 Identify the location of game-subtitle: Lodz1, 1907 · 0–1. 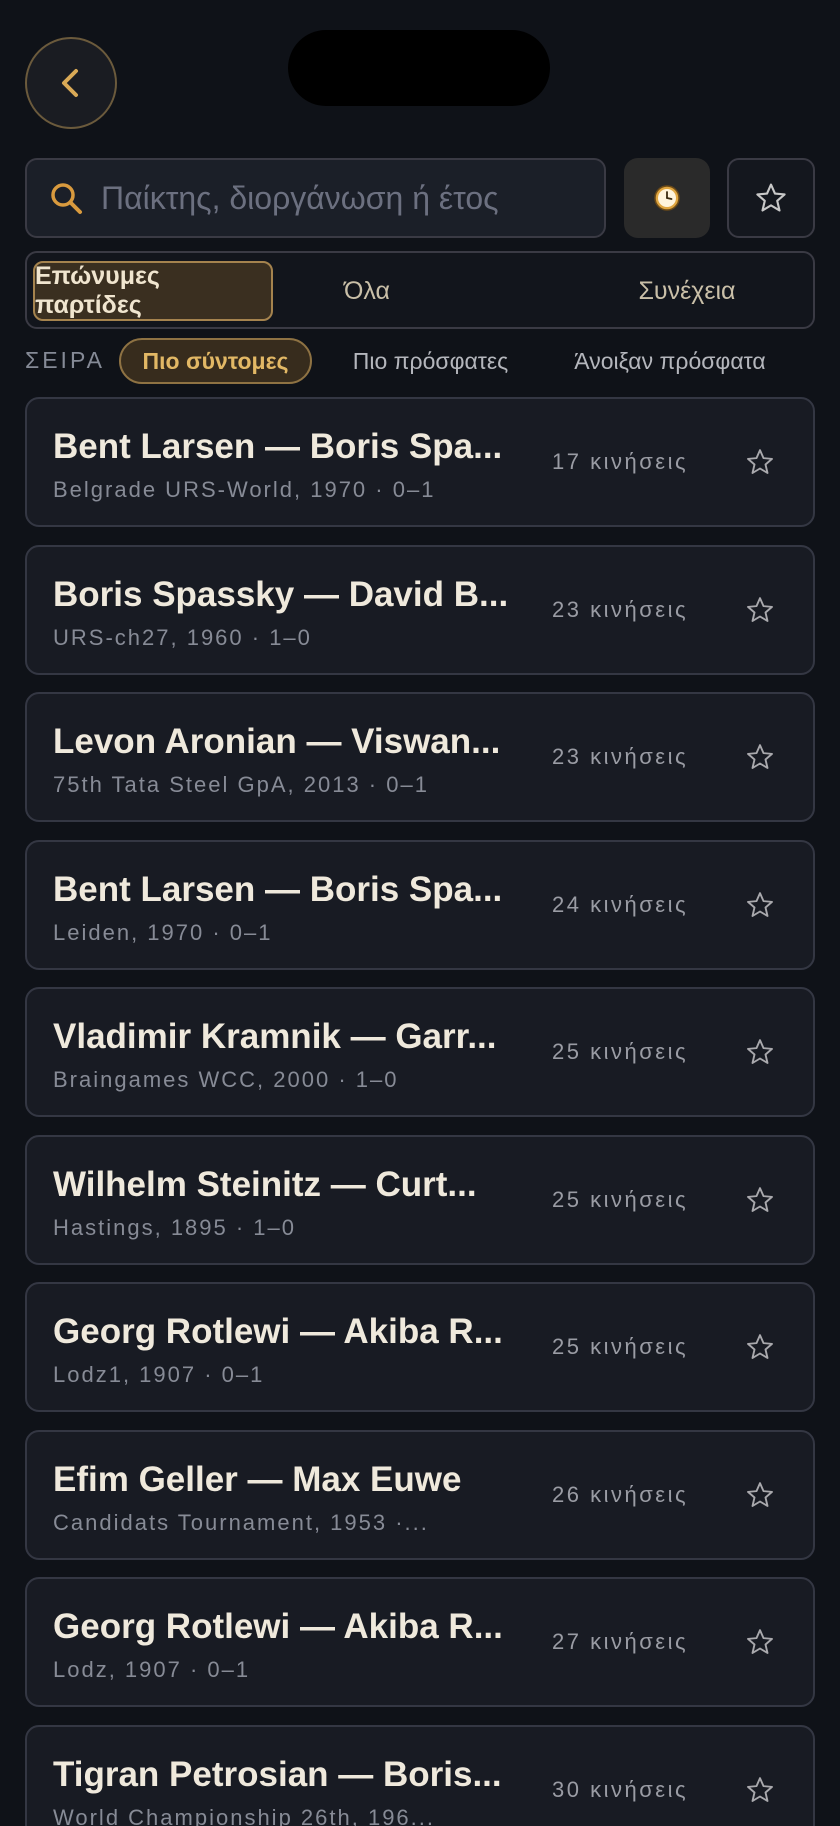
(159, 1374).